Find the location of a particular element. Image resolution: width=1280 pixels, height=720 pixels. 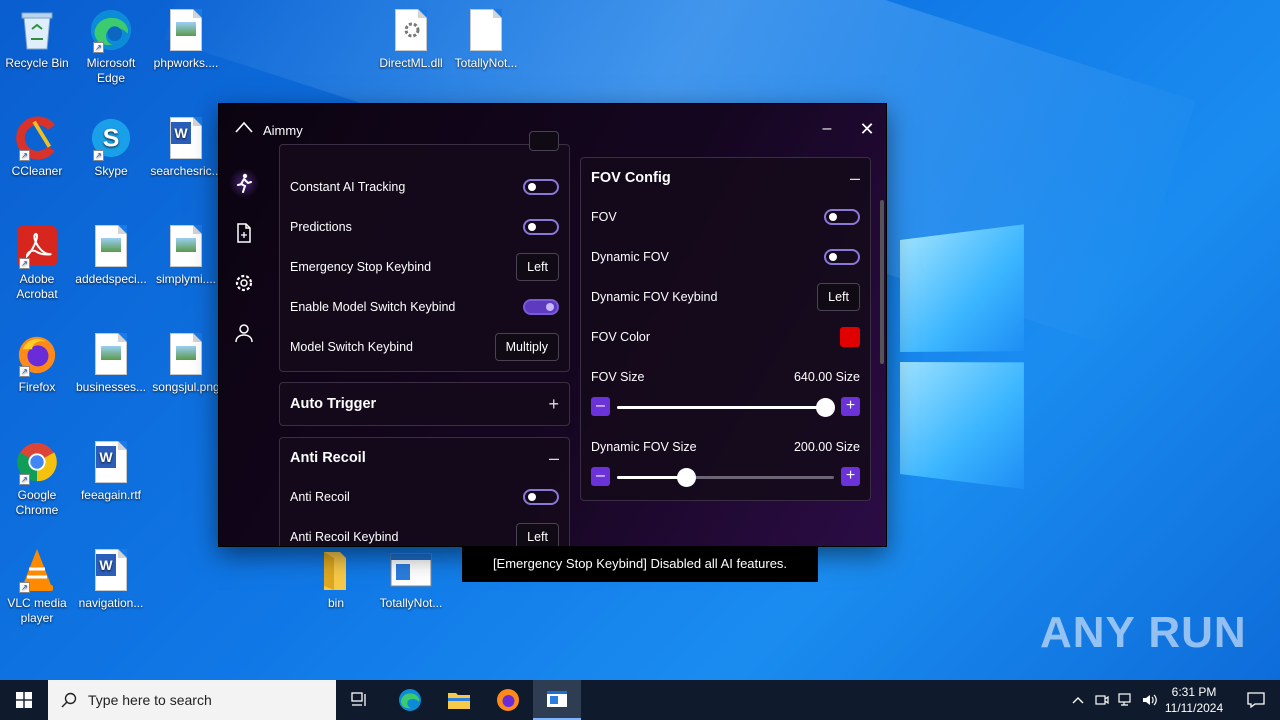

setting-label: Predictions is located at coordinates (321, 227).